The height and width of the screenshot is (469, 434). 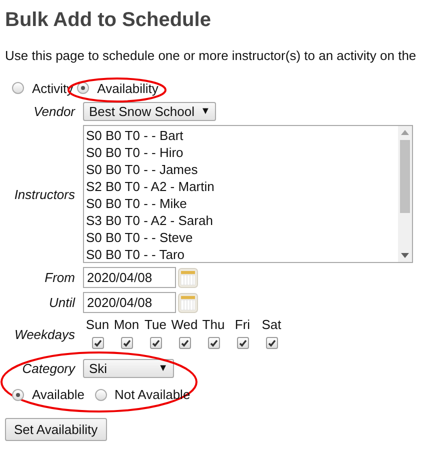 I want to click on field-label: Category, so click(x=48, y=368).